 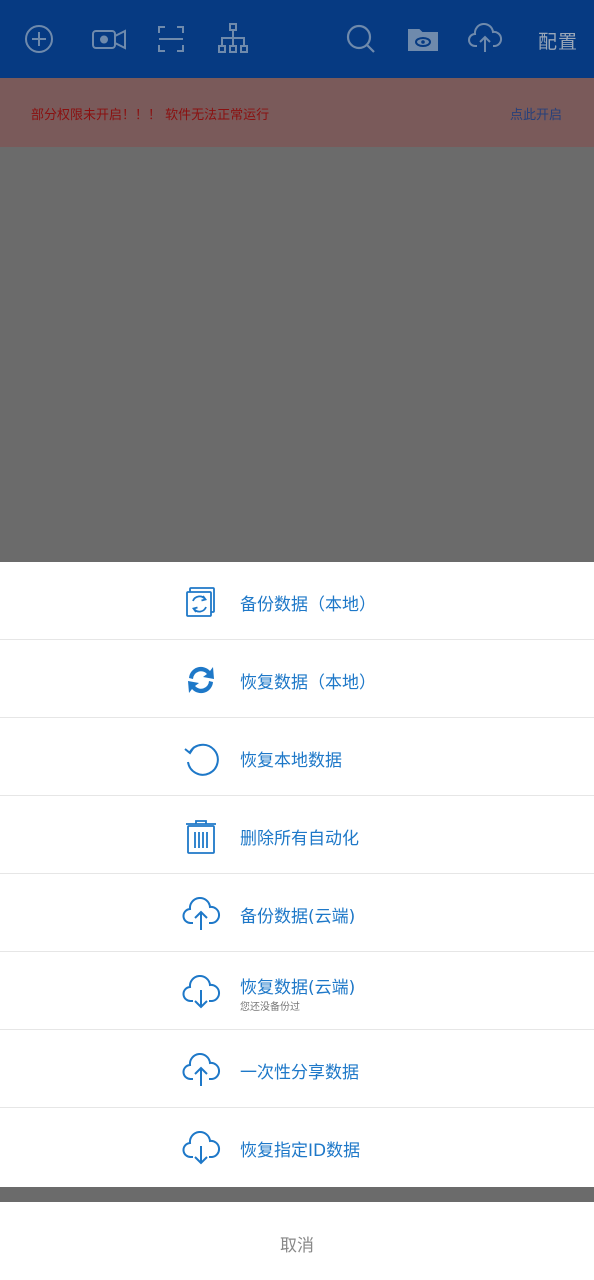 I want to click on item-label: 恢复数据(云端), so click(x=298, y=988).